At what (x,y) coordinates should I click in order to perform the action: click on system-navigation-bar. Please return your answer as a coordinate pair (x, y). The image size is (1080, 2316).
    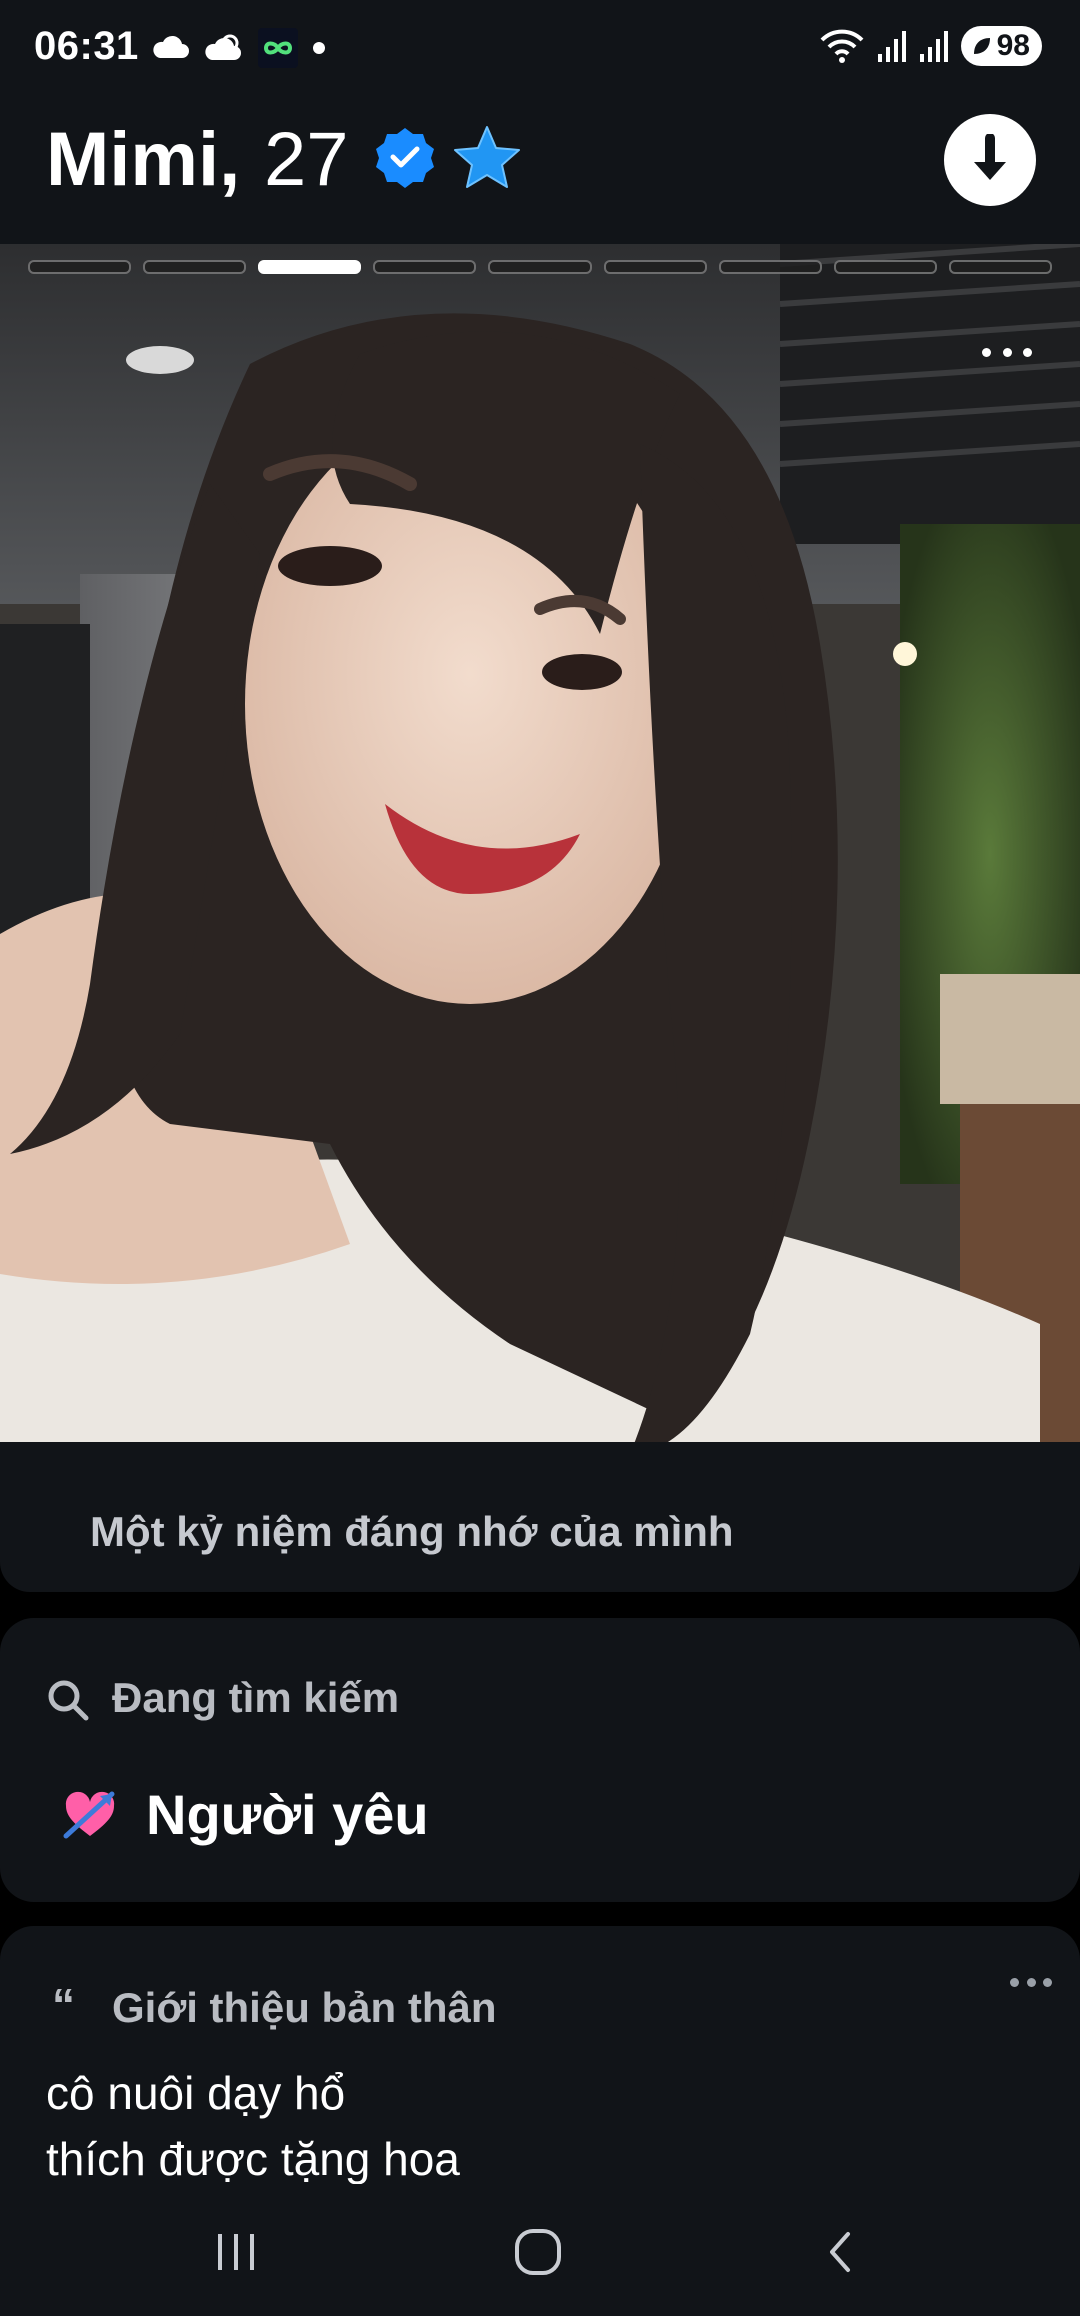
    Looking at the image, I should click on (540, 2250).